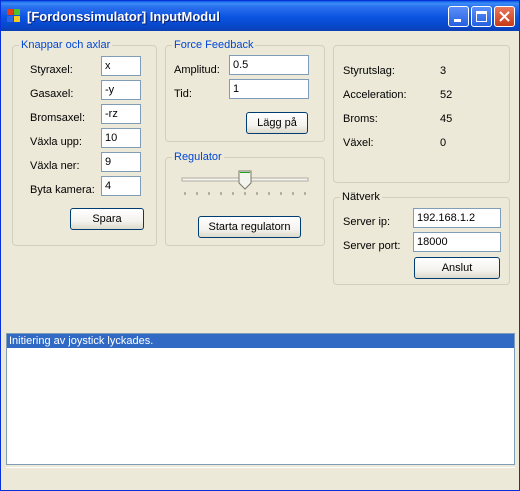 This screenshot has width=520, height=491. I want to click on regulator-title: Regulator, so click(198, 157).